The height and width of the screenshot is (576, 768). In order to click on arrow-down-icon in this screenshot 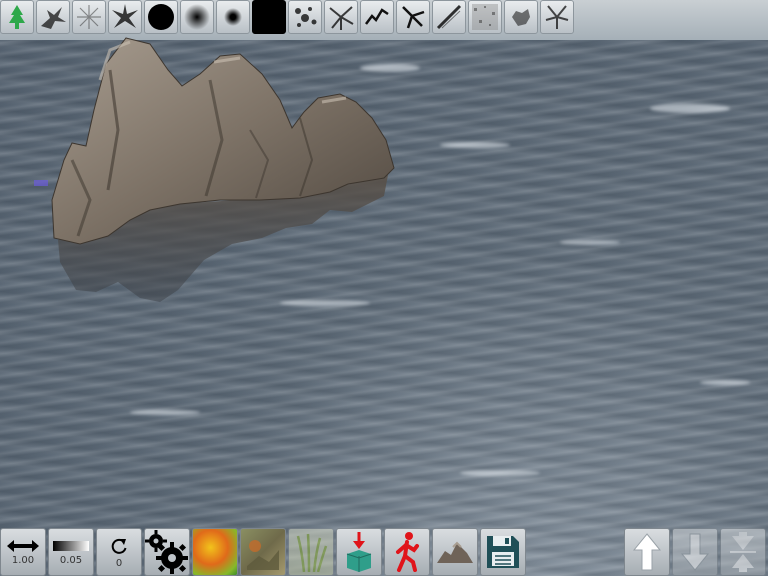, I will do `click(695, 552)`.